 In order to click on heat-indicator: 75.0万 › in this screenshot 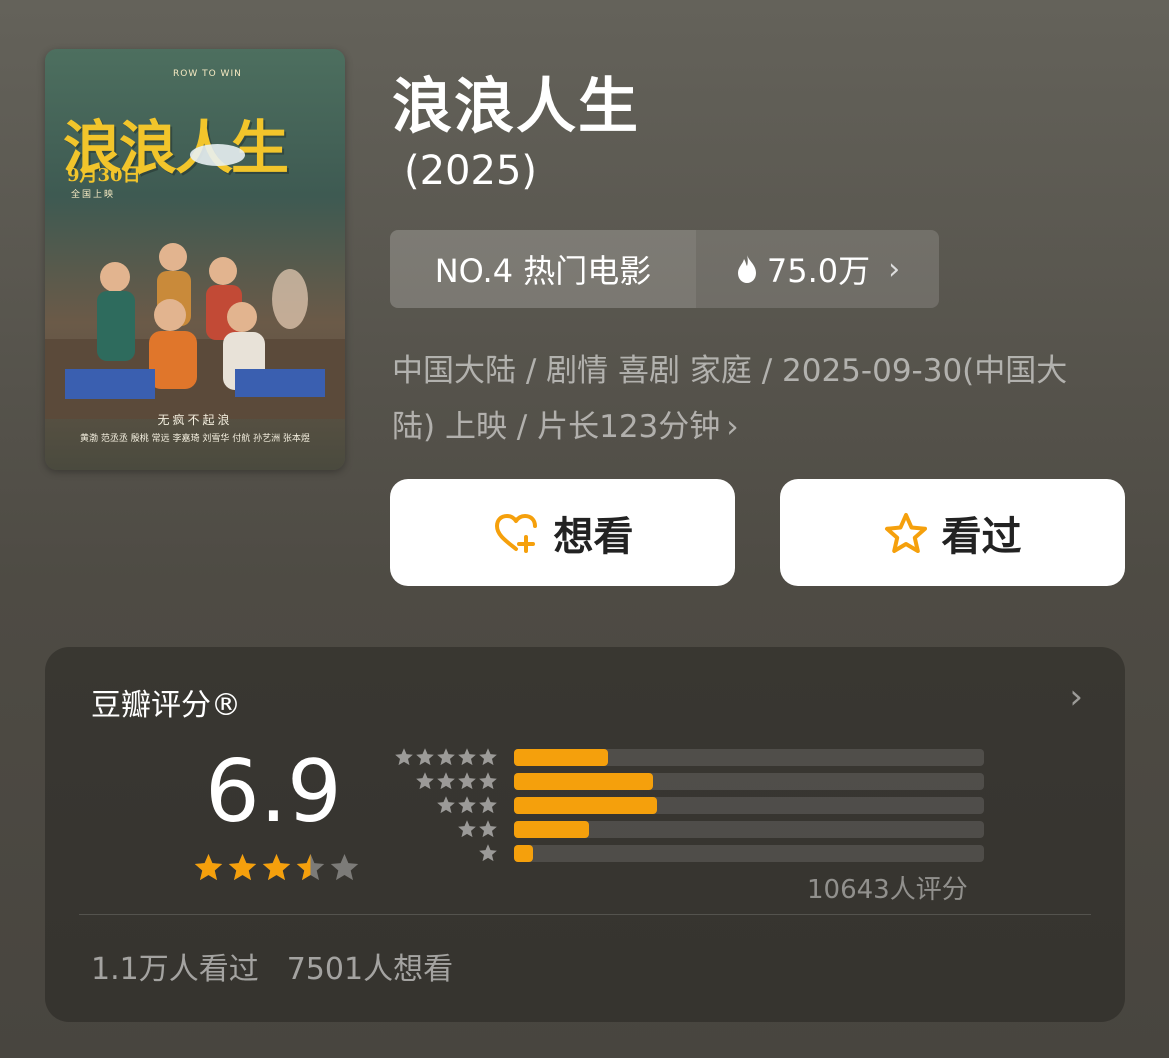, I will do `click(817, 269)`.